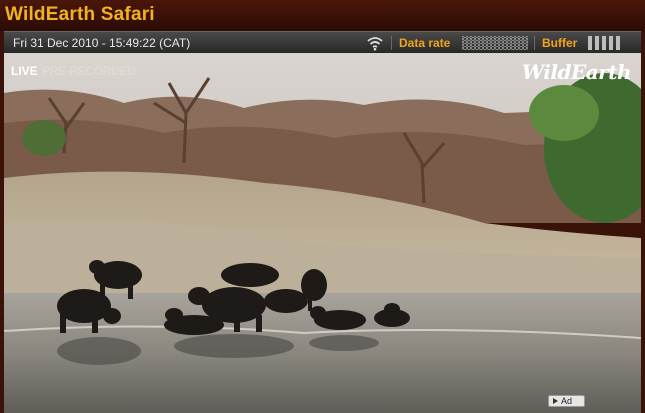 The width and height of the screenshot is (645, 413). Describe the element at coordinates (425, 43) in the screenshot. I see `data-rate-label: Data rate` at that location.